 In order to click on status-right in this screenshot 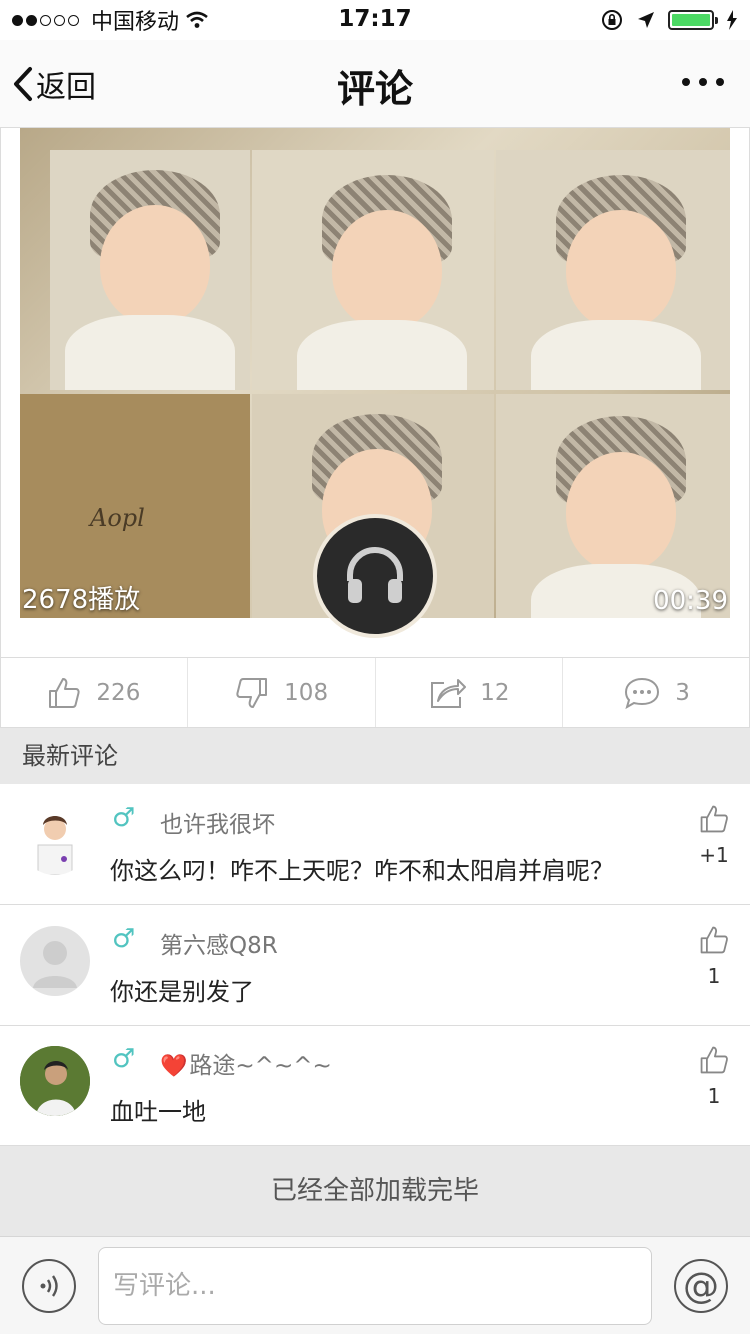, I will do `click(669, 20)`.